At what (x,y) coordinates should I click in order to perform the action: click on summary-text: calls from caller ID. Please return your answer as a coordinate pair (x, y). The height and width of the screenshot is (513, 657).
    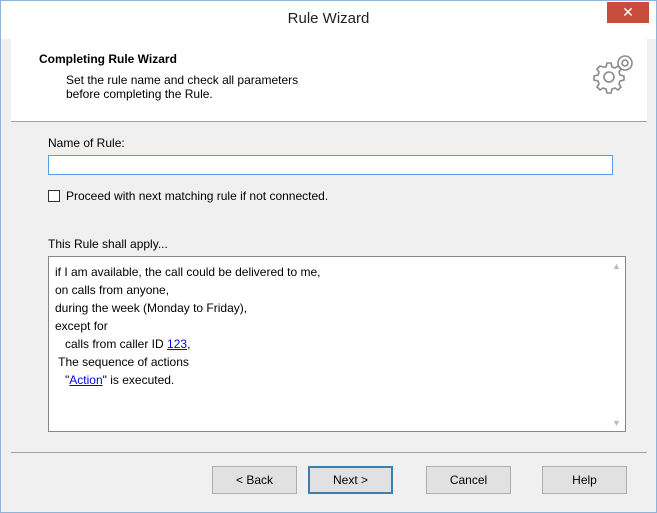
    Looking at the image, I should click on (111, 344).